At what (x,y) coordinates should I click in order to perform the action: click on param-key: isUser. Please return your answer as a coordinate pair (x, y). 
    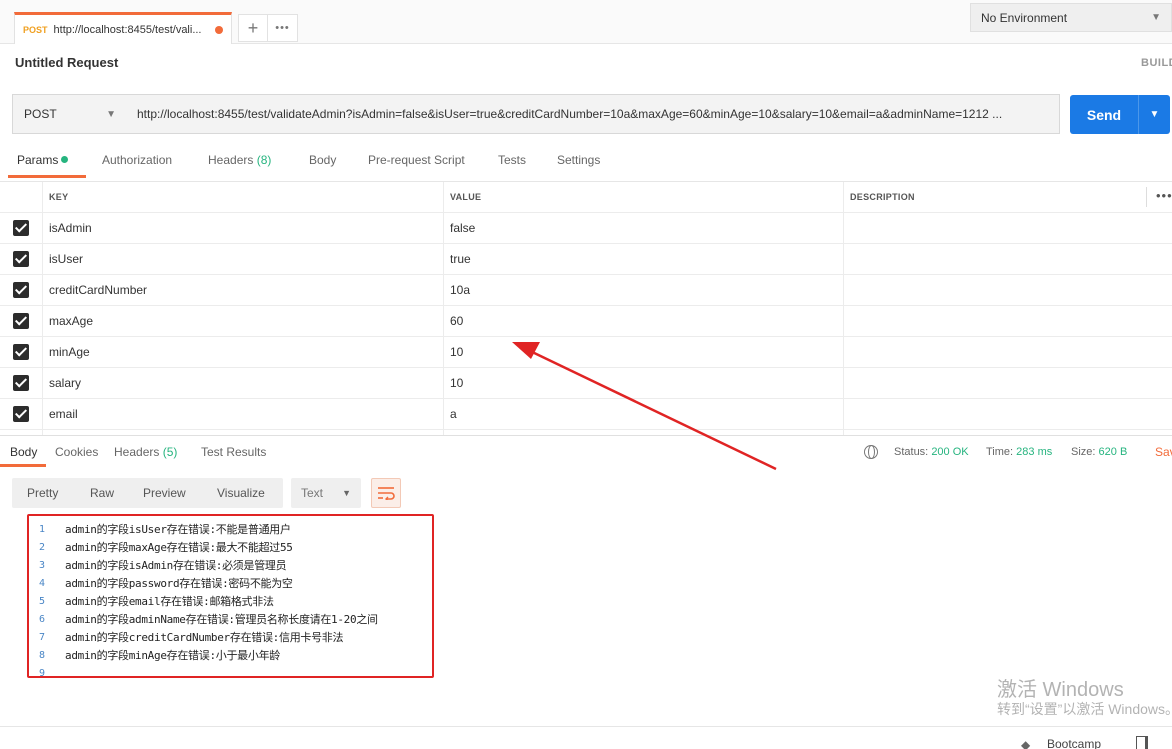
    Looking at the image, I should click on (243, 259).